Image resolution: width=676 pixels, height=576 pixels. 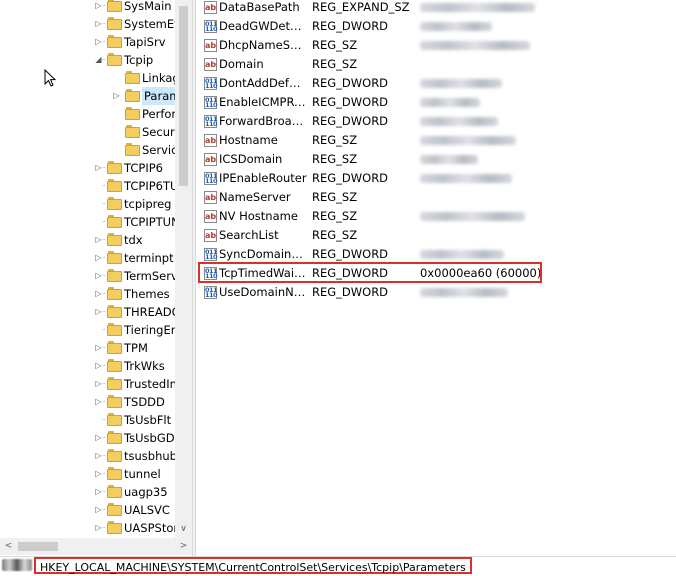 What do you see at coordinates (87, 258) in the screenshot?
I see `tree-item: ▷ ·· terminpt` at bounding box center [87, 258].